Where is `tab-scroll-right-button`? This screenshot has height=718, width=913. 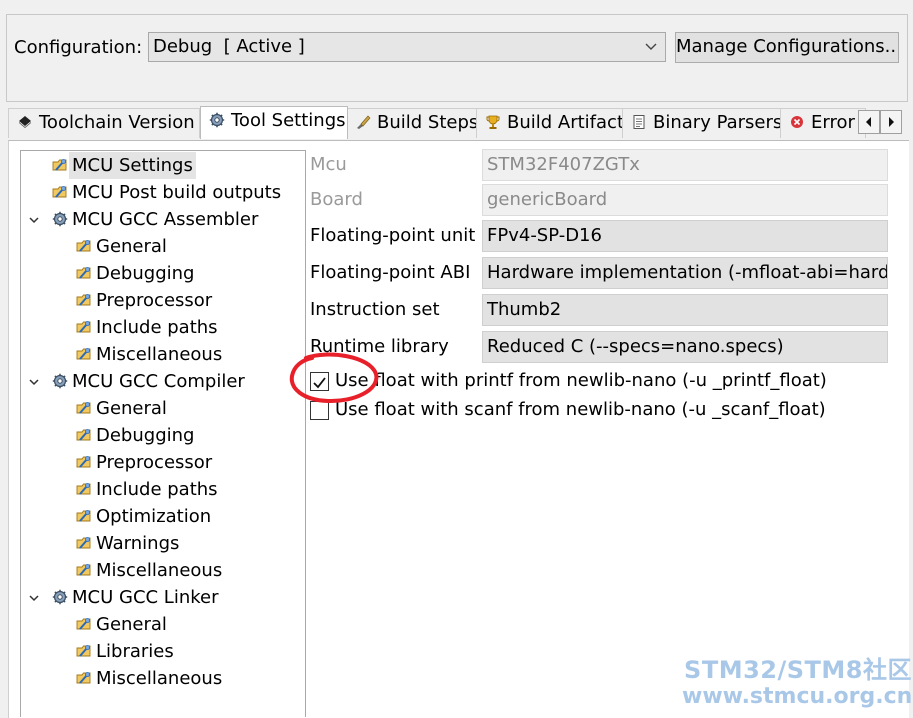
tab-scroll-right-button is located at coordinates (891, 122).